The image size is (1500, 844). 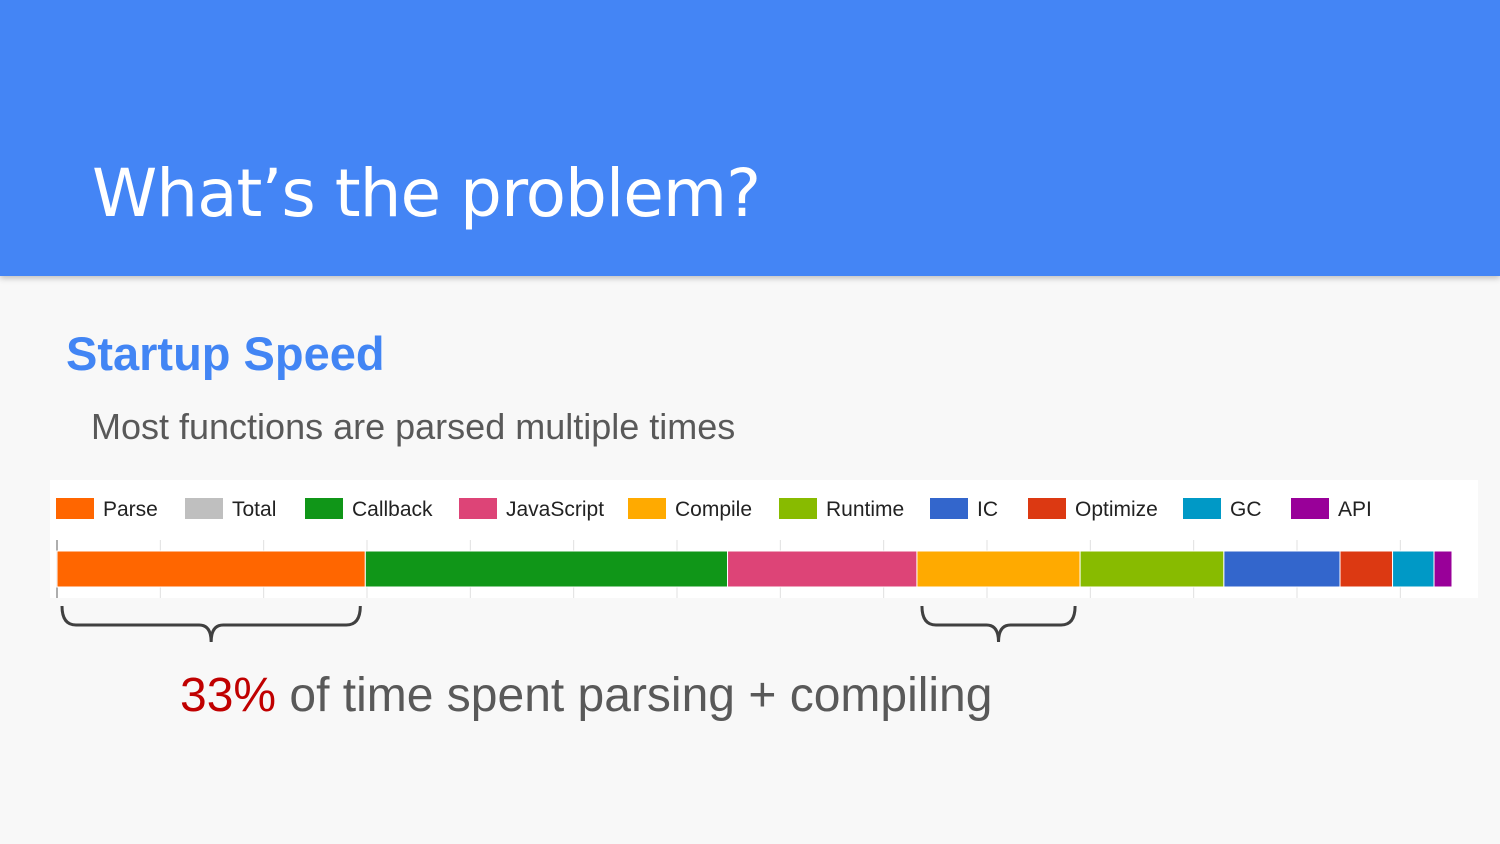 I want to click on brace-parse, so click(x=211, y=624).